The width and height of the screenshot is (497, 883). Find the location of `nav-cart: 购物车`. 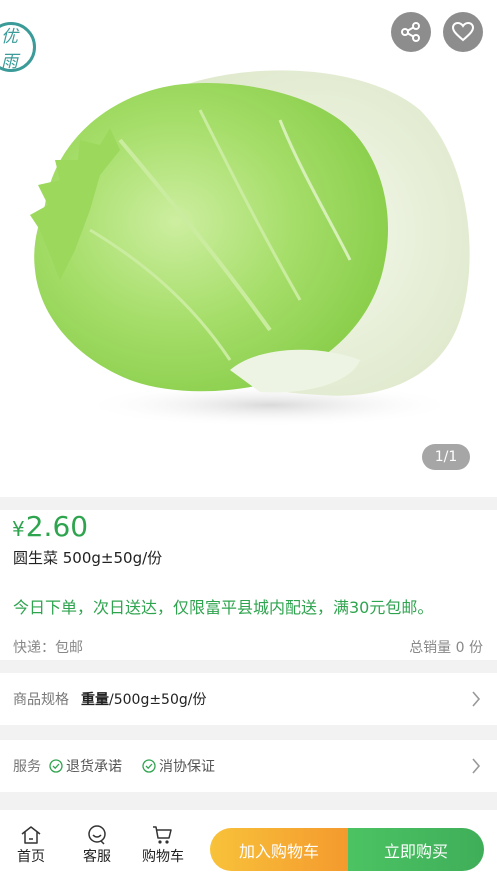

nav-cart: 购物车 is located at coordinates (163, 845).